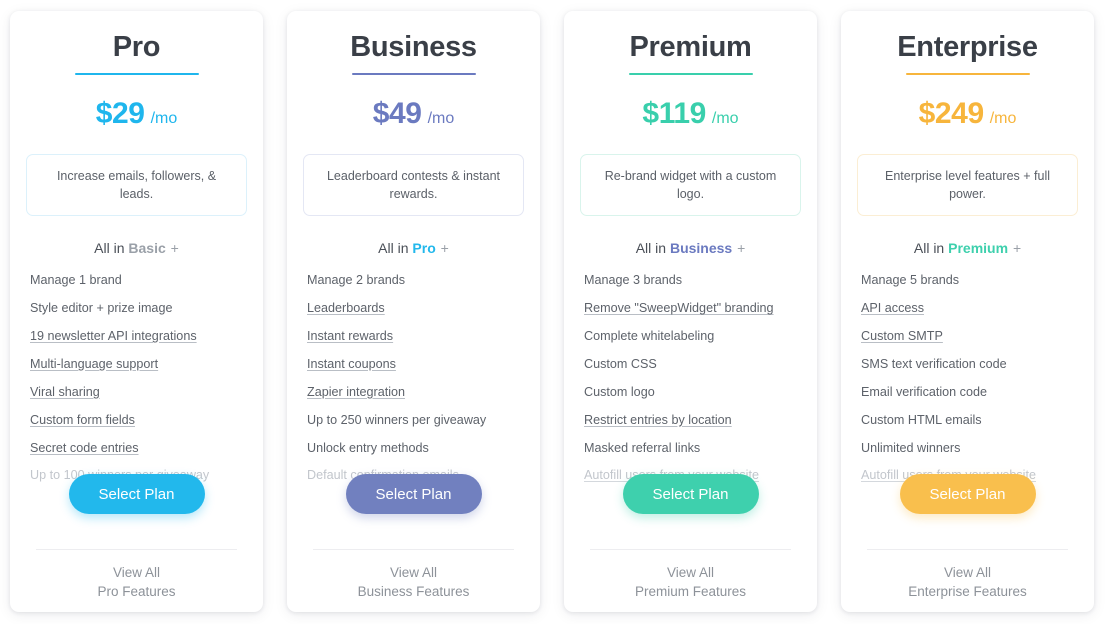 The image size is (1108, 624). I want to click on view-all-line2: Premium Features, so click(690, 591).